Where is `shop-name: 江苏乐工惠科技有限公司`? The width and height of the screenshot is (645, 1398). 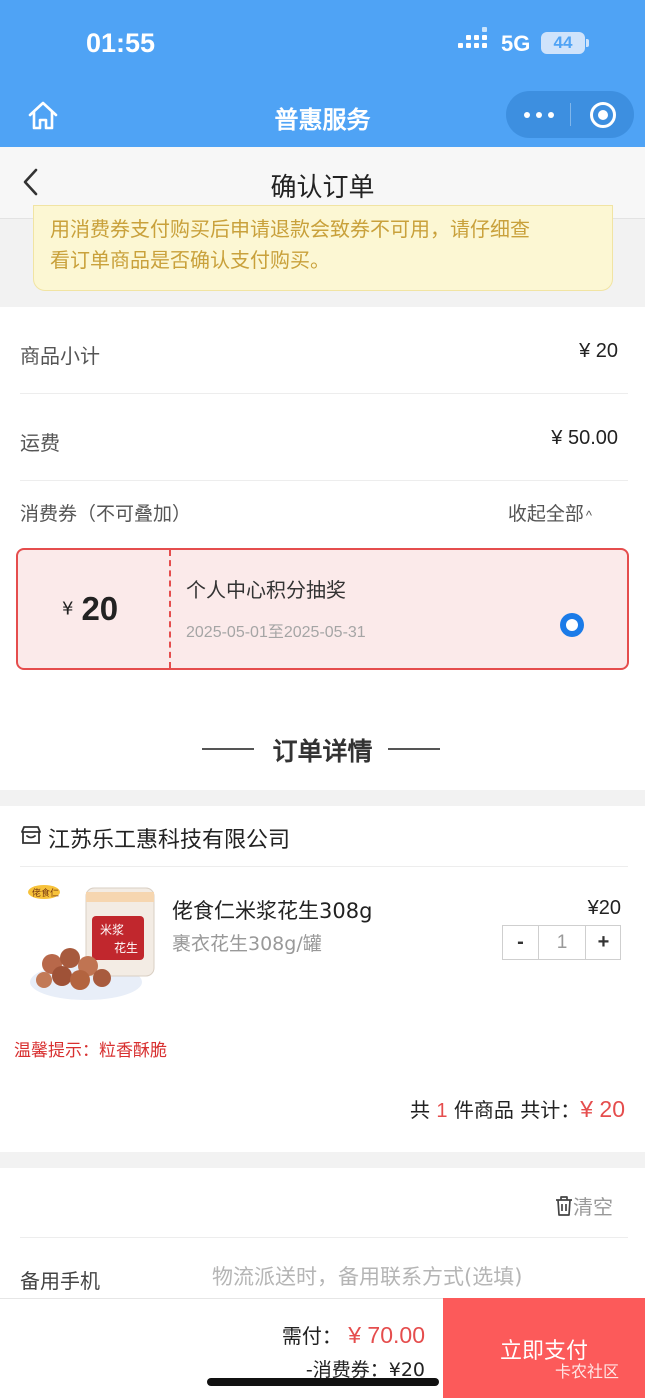 shop-name: 江苏乐工惠科技有限公司 is located at coordinates (169, 840).